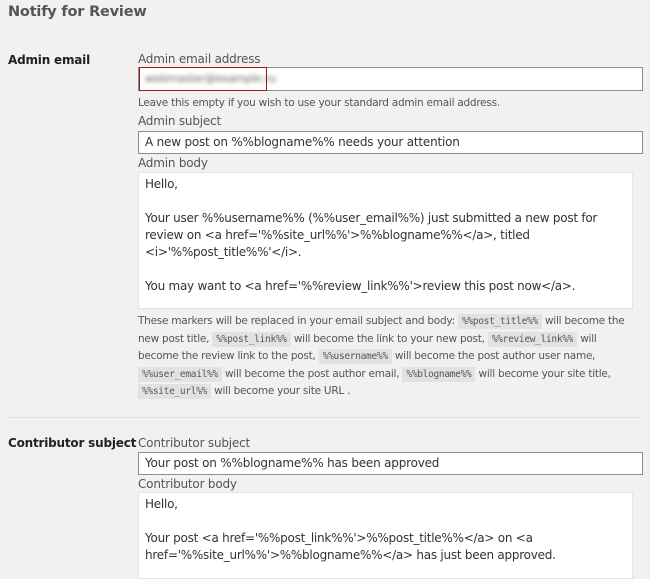 Image resolution: width=650 pixels, height=579 pixels. What do you see at coordinates (499, 321) in the screenshot?
I see `marker-code: %%post_title%%` at bounding box center [499, 321].